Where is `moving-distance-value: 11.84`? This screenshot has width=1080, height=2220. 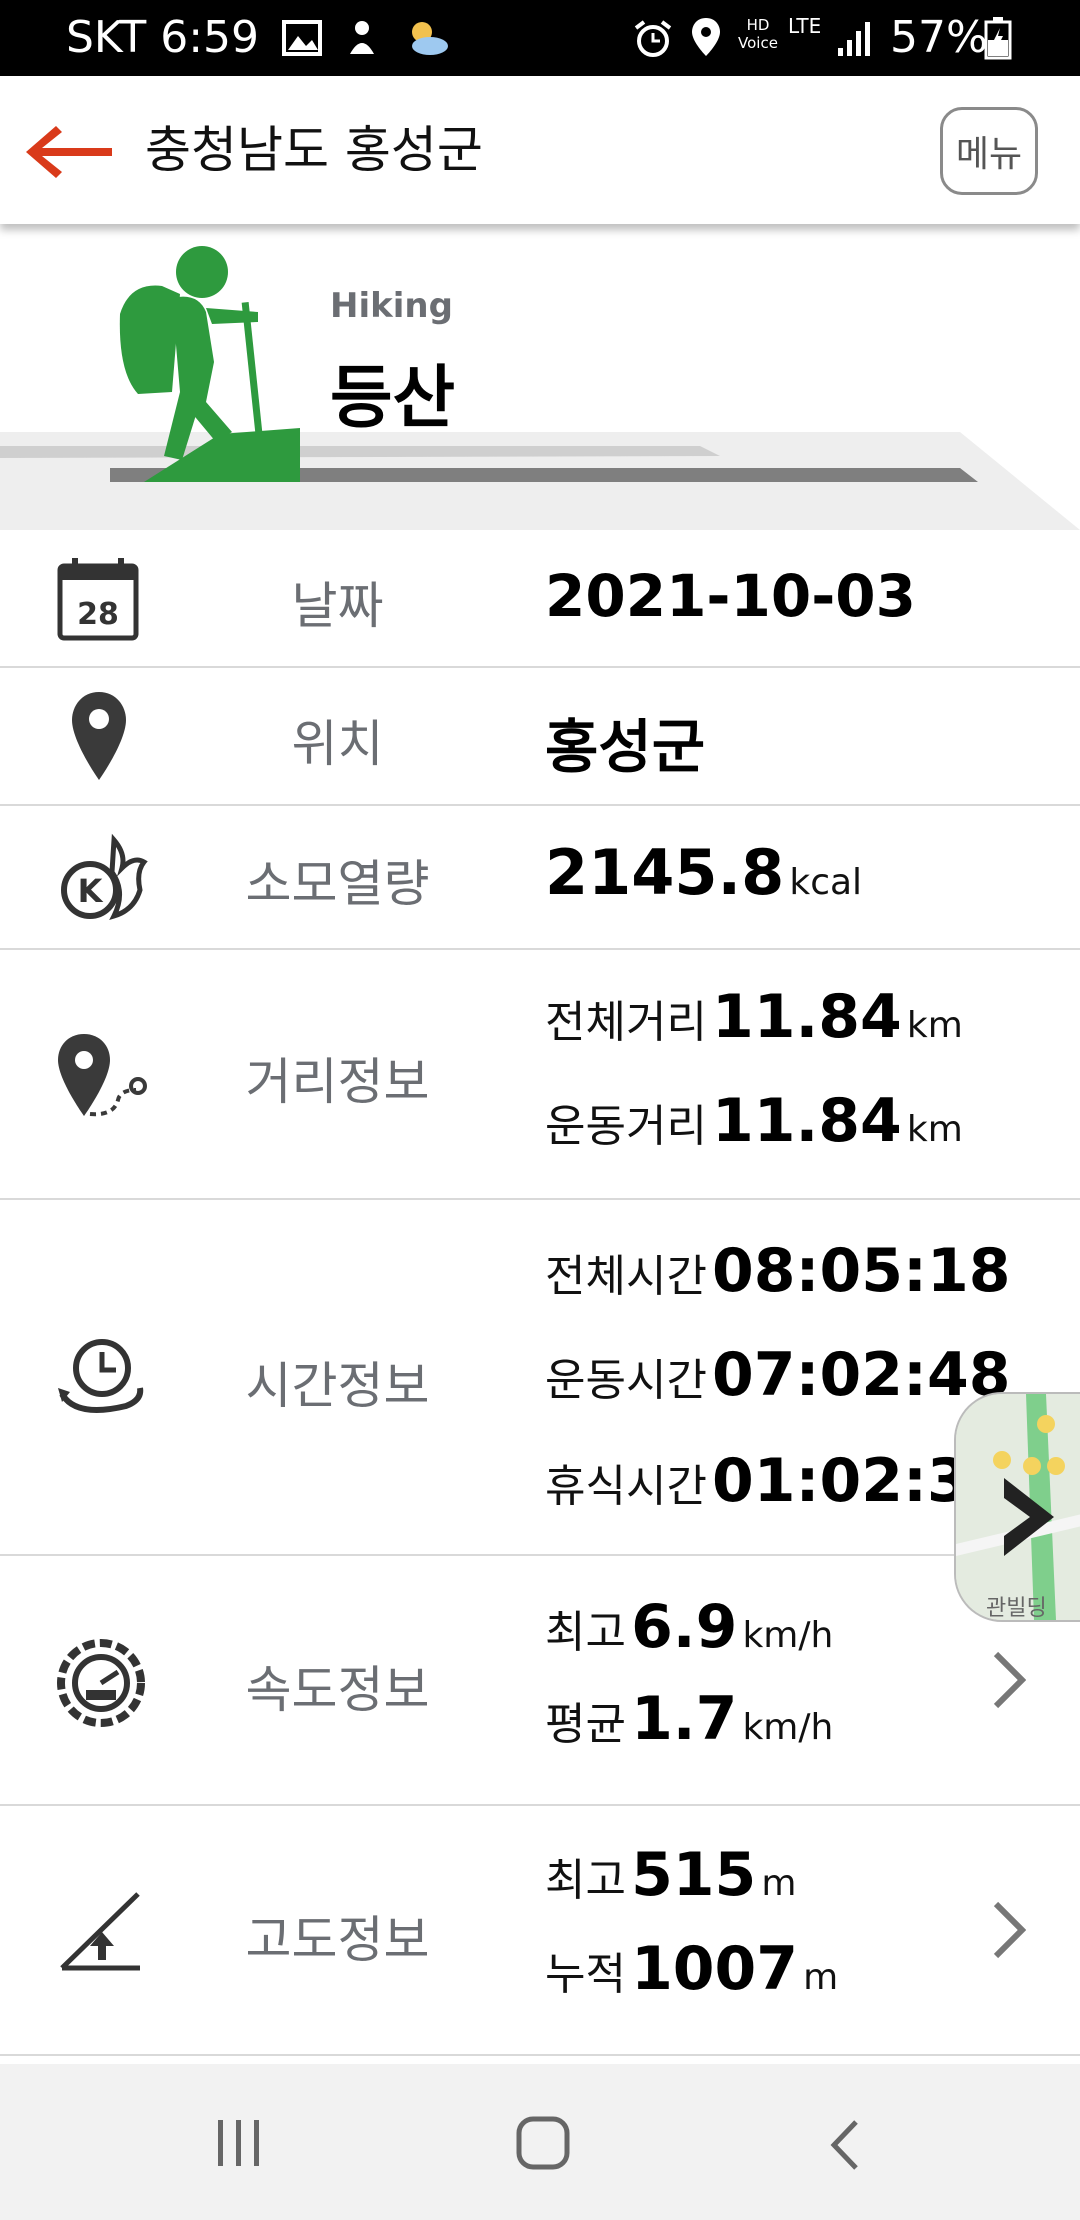 moving-distance-value: 11.84 is located at coordinates (807, 1121).